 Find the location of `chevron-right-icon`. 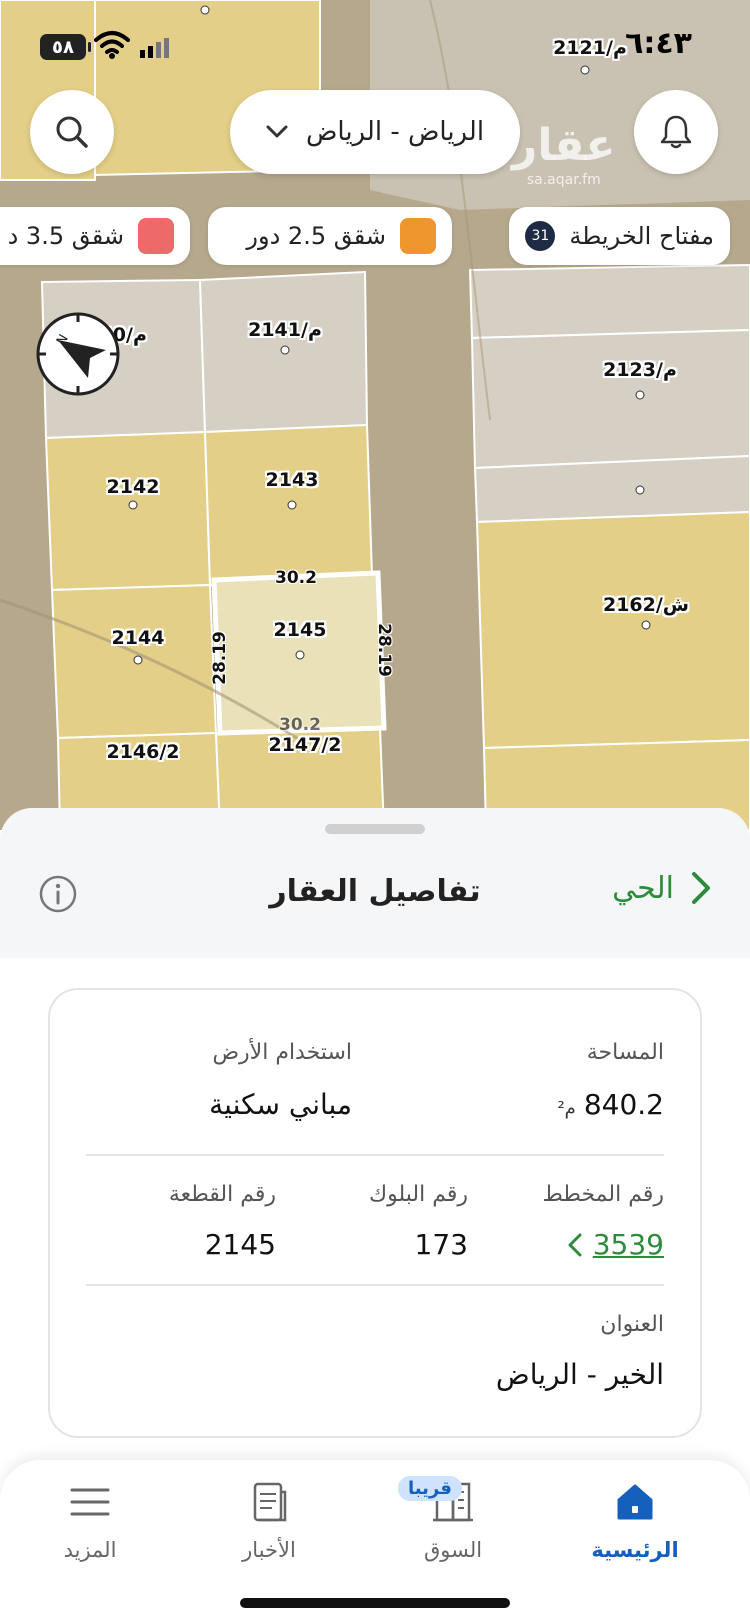

chevron-right-icon is located at coordinates (701, 888).